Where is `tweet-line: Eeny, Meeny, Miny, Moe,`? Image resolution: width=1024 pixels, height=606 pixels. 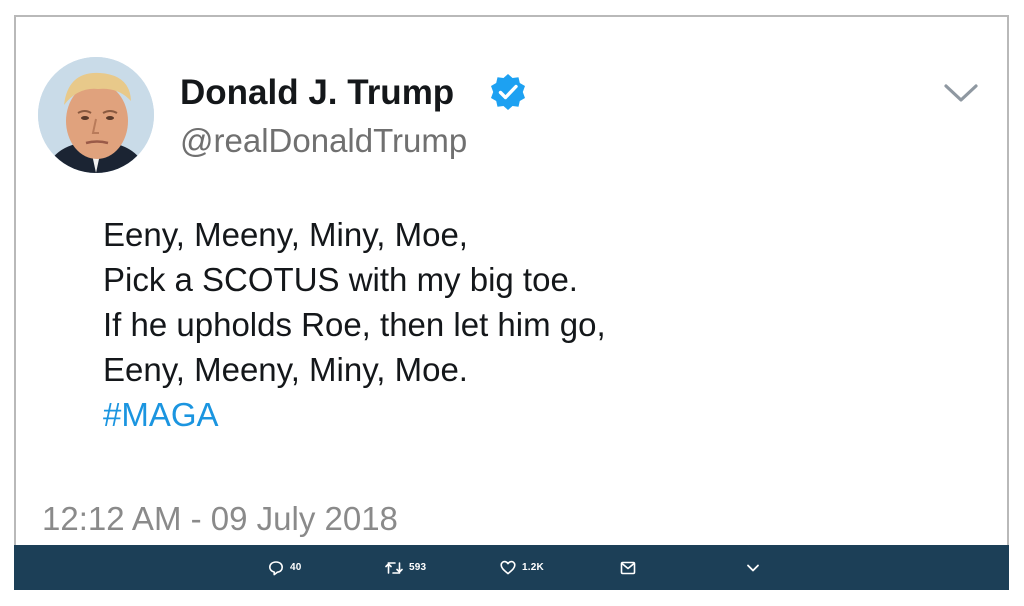 tweet-line: Eeny, Meeny, Miny, Moe, is located at coordinates (285, 234).